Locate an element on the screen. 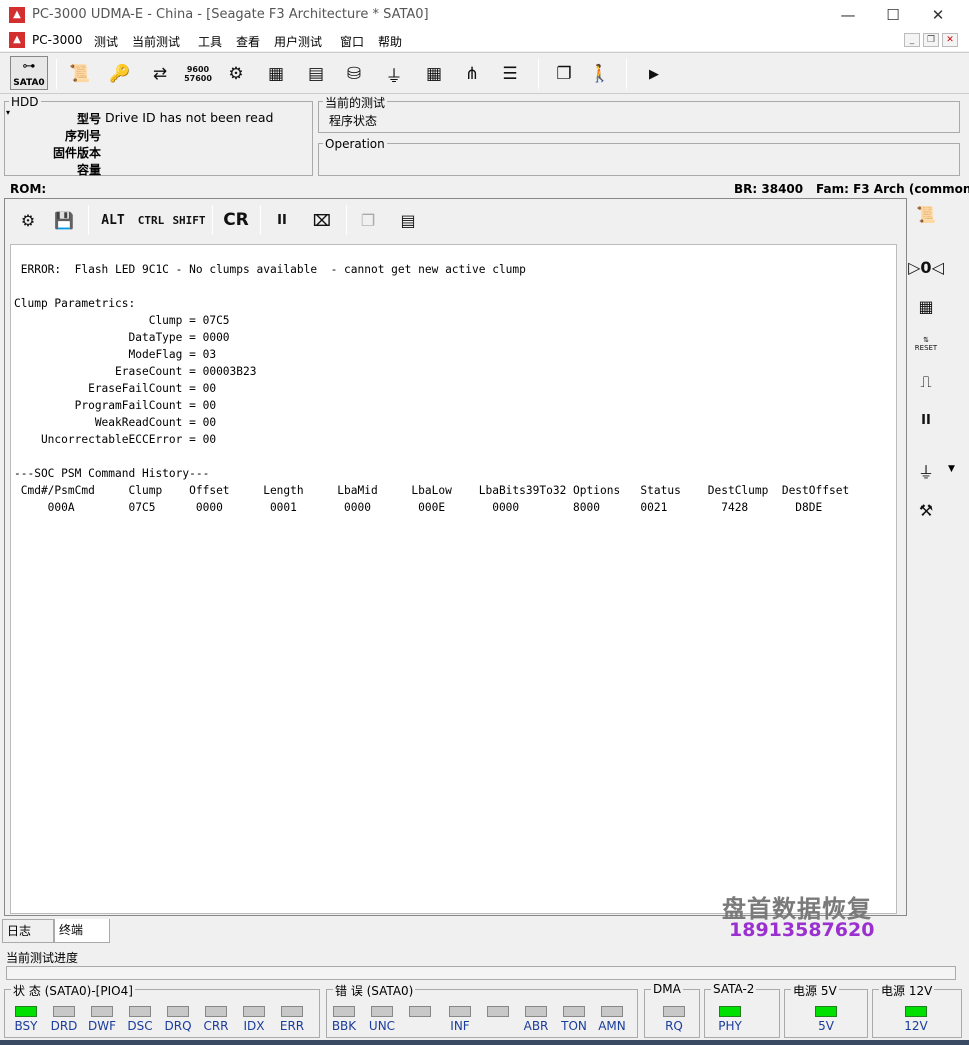  status-led-label: UNC is located at coordinates (382, 1026).